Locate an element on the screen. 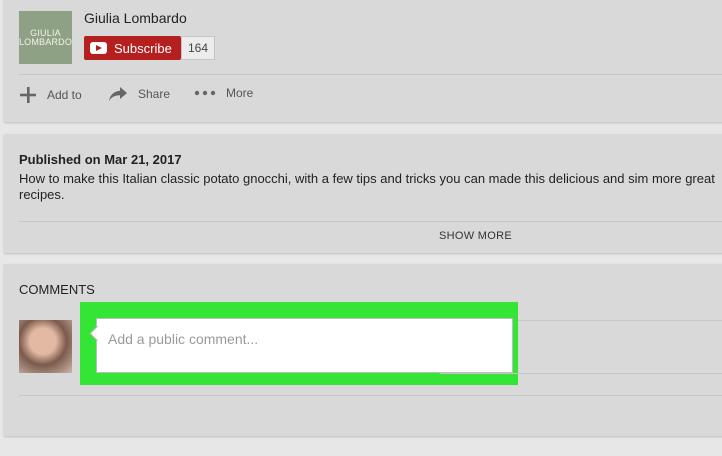 The height and width of the screenshot is (456, 722). show-more-button: SHOW MORE is located at coordinates (475, 236).